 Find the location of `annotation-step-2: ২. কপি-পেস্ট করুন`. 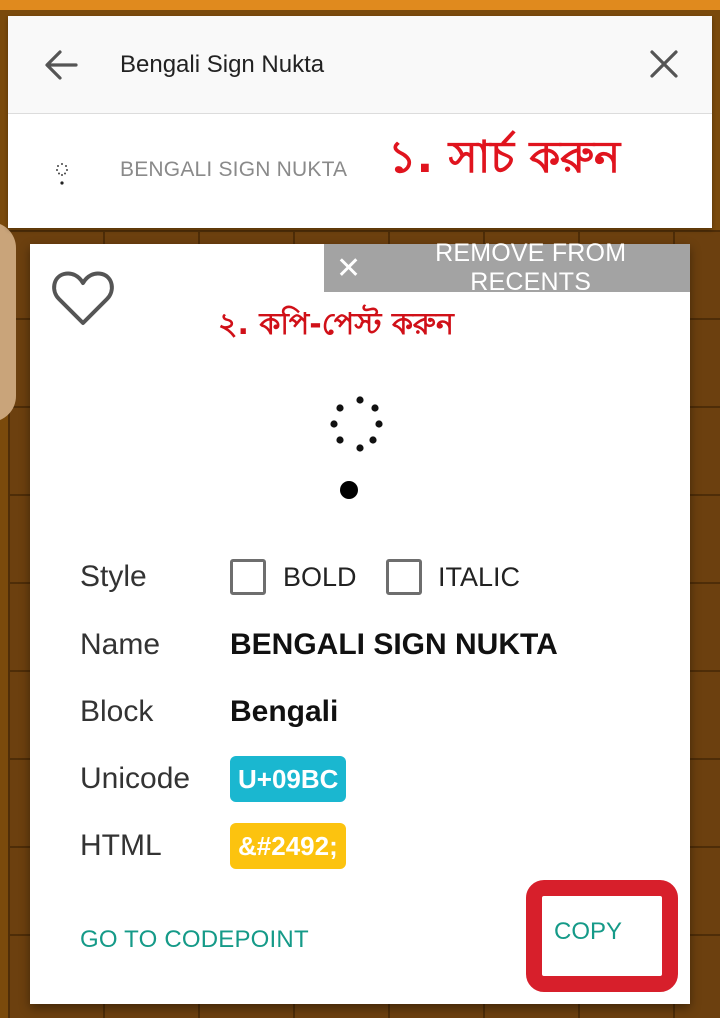

annotation-step-2: ২. কপি-পেস্ট করুন is located at coordinates (336, 324).